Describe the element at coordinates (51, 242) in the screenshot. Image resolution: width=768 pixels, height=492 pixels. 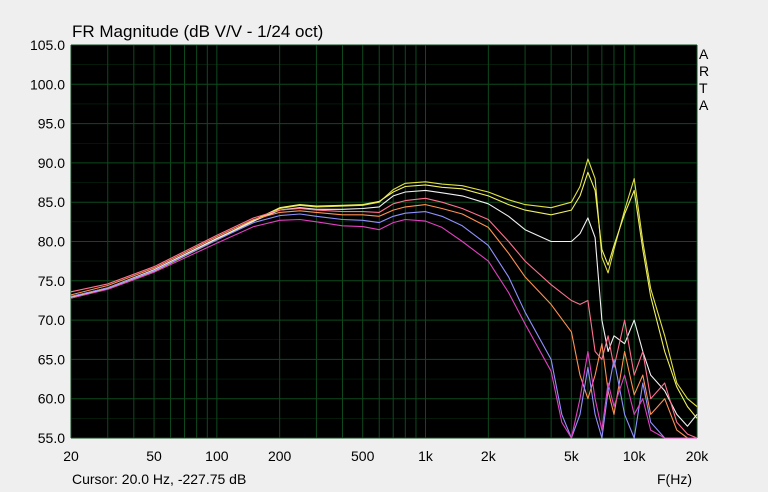
I see `y-tick-label: 80.0` at that location.